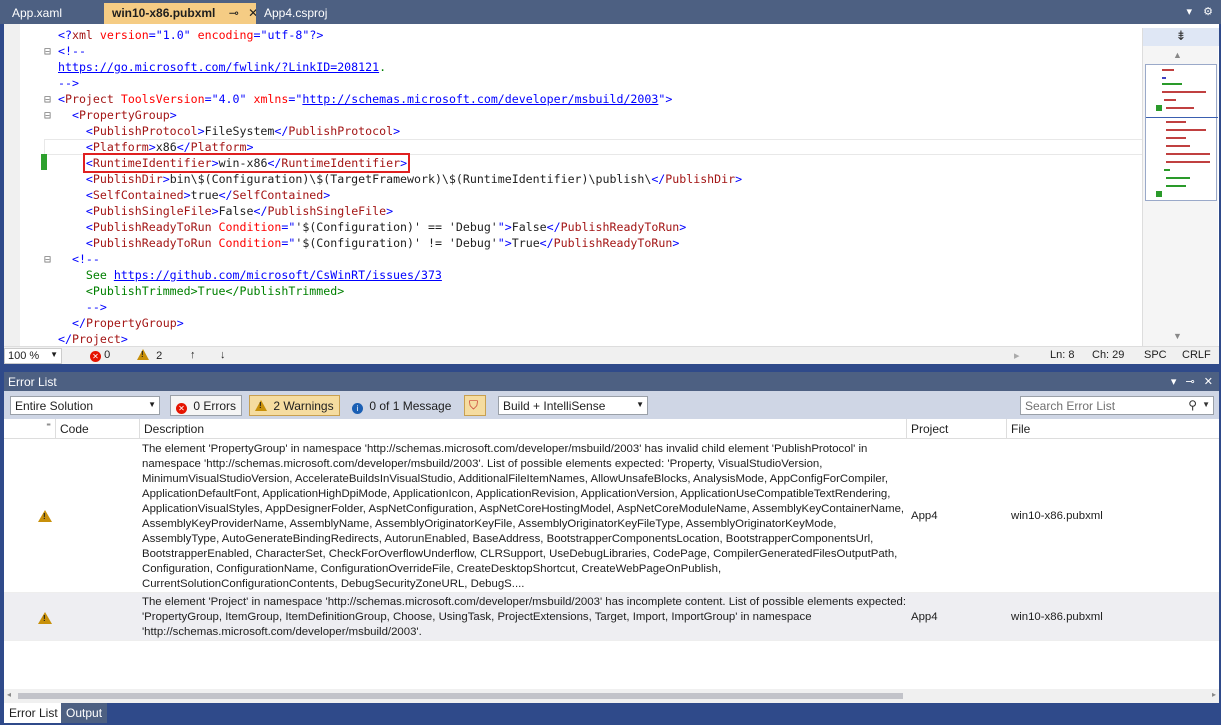  What do you see at coordinates (525, 243) in the screenshot?
I see `code-token: True` at bounding box center [525, 243].